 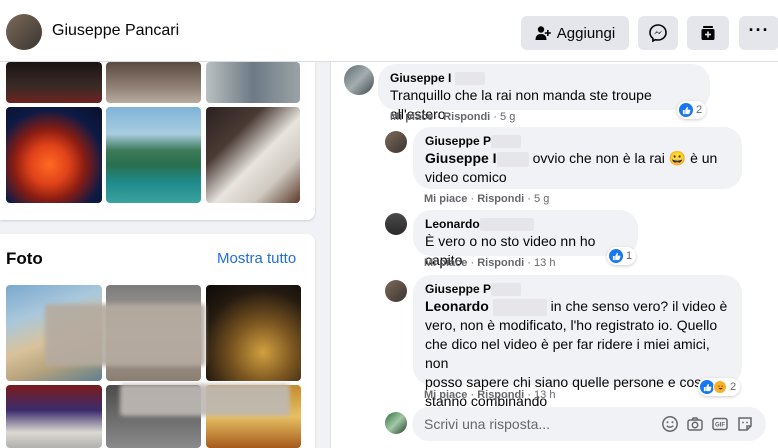 I want to click on mention-link: Leonardo, so click(x=457, y=306).